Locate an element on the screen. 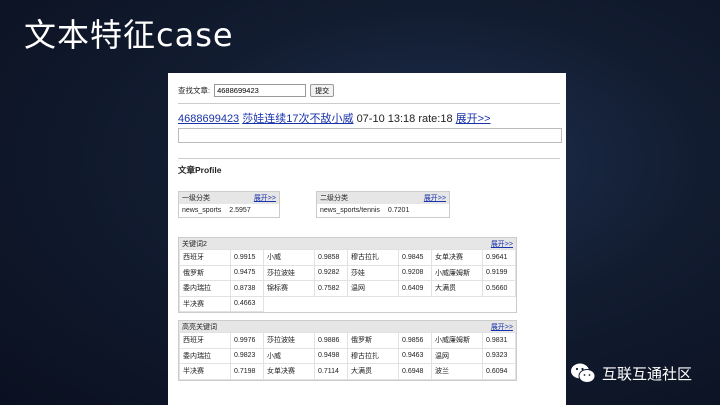 The height and width of the screenshot is (405, 720). wechat-icon is located at coordinates (583, 373).